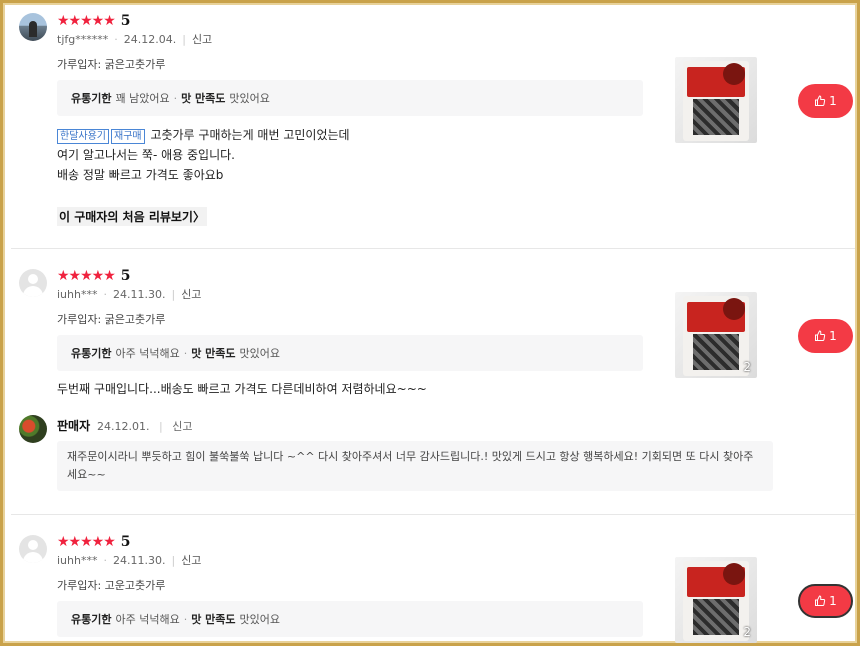  I want to click on reviewer-id: tjfg******, so click(83, 39).